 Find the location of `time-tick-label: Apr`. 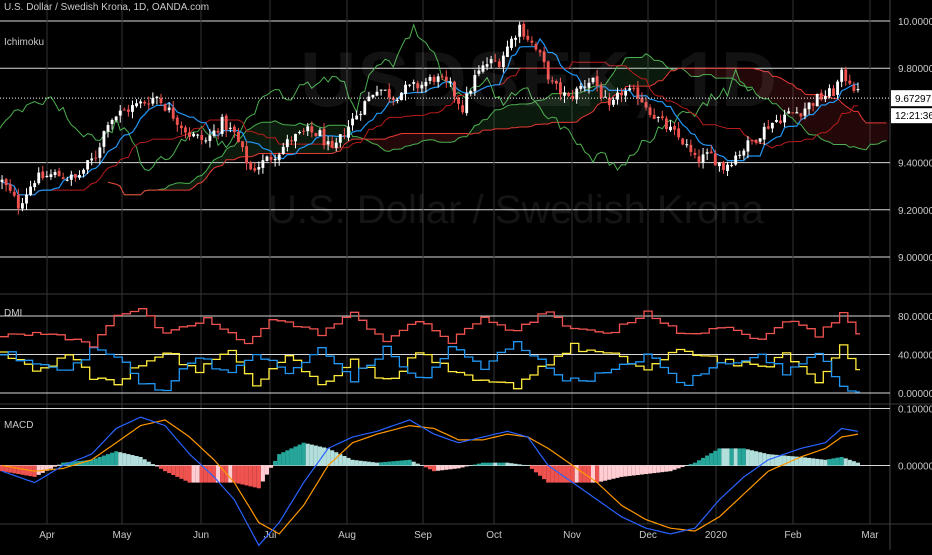

time-tick-label: Apr is located at coordinates (47, 535).